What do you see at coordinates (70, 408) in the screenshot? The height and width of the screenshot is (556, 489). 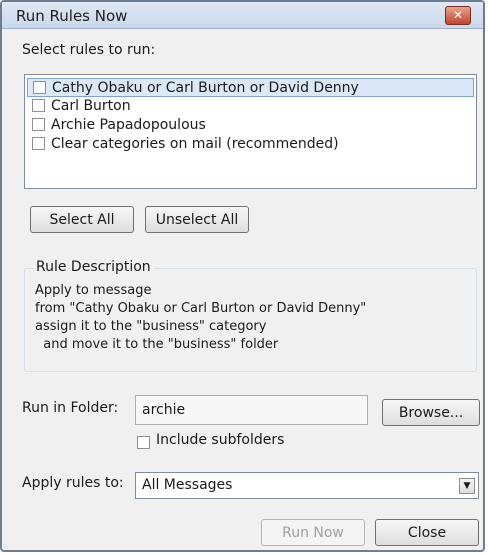 I see `run-in-folder-label: Run in Folder:` at bounding box center [70, 408].